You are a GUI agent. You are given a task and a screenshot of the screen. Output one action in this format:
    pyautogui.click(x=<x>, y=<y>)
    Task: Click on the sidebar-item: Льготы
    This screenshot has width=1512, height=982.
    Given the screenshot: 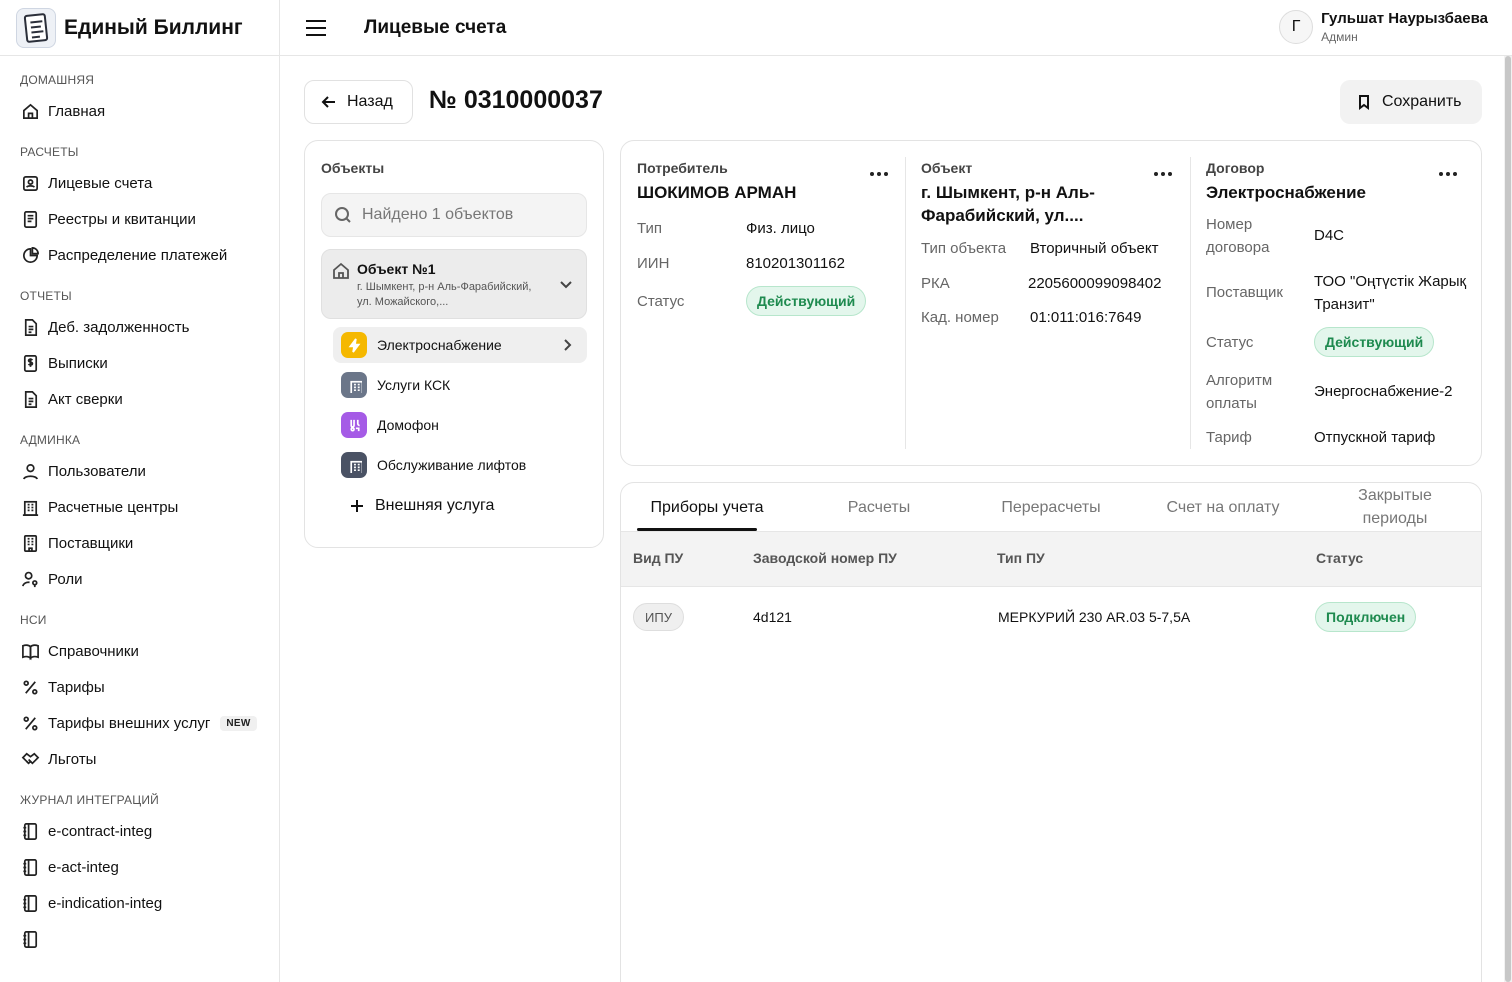 What is the action you would take?
    pyautogui.click(x=139, y=759)
    